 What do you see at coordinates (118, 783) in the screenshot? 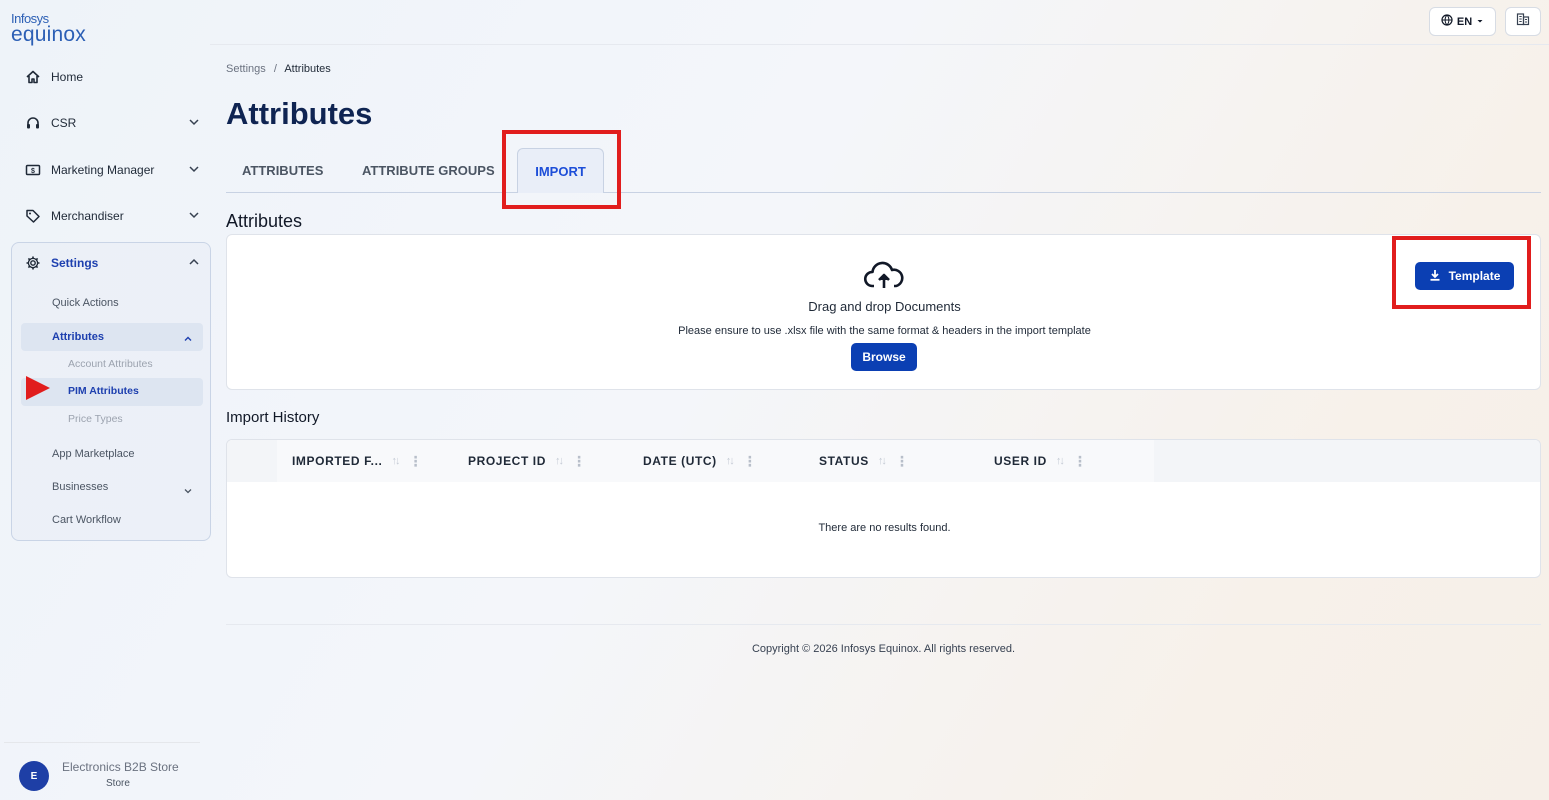
I see `store-type: Store` at bounding box center [118, 783].